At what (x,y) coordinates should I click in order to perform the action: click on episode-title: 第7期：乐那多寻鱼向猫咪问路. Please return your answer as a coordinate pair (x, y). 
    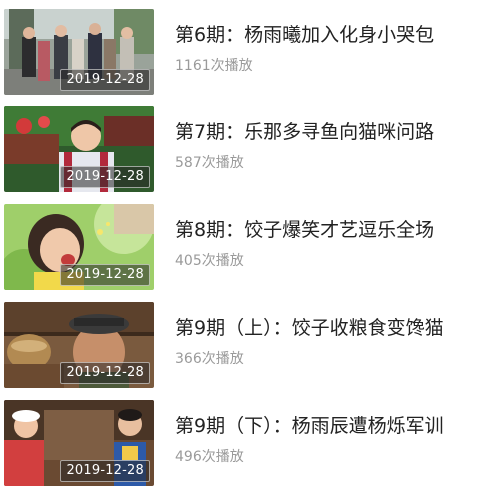
    Looking at the image, I should click on (304, 132).